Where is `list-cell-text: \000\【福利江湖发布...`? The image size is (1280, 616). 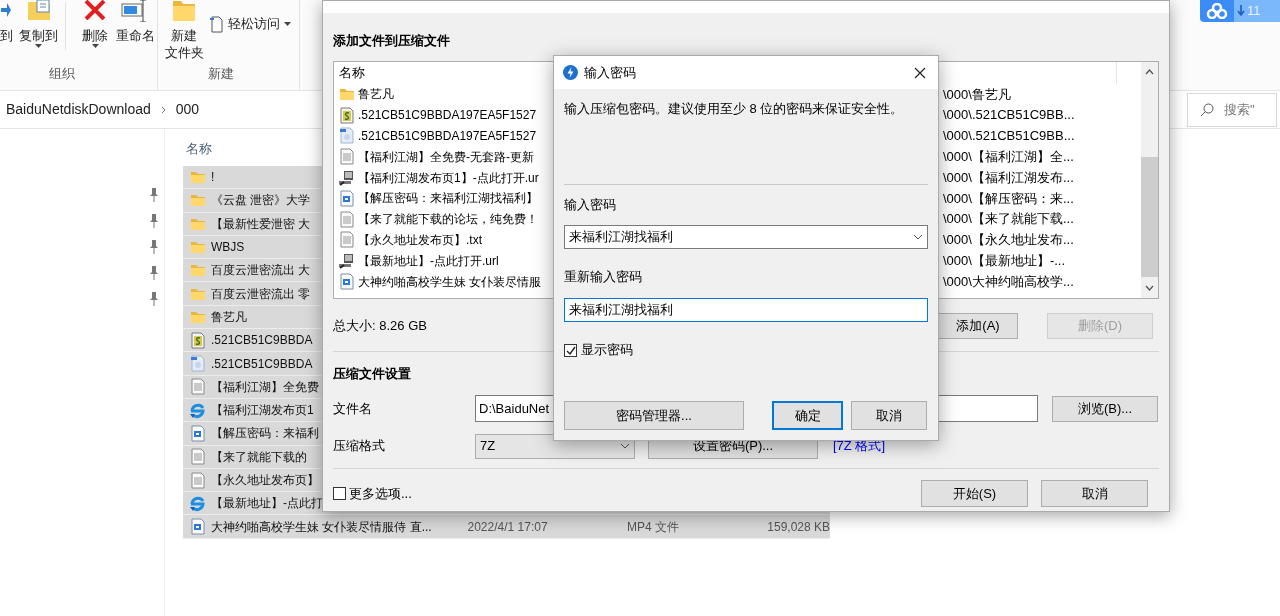
list-cell-text: \000\【福利江湖发布... is located at coordinates (1008, 177).